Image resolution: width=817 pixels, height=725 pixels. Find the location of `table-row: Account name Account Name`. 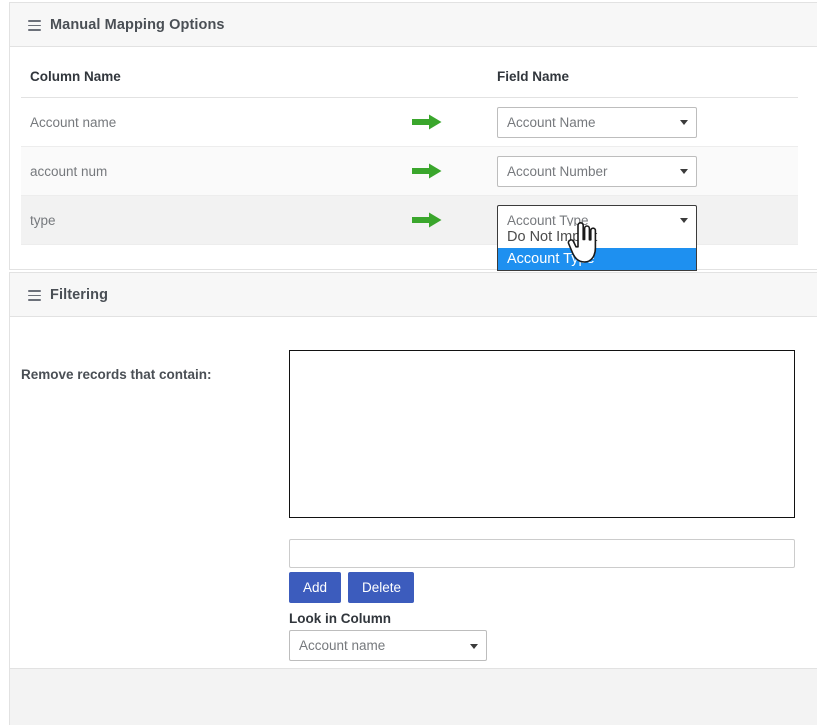

table-row: Account name Account Name is located at coordinates (409, 122).